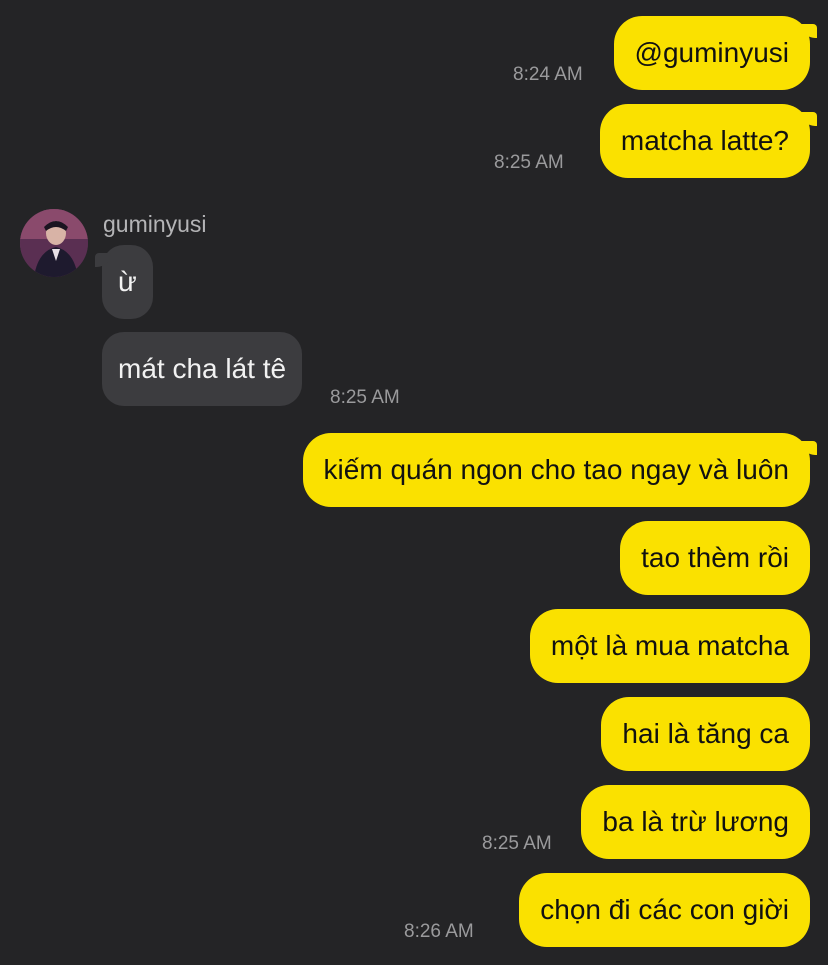 This screenshot has height=965, width=828. I want to click on contact-avatar, so click(54, 243).